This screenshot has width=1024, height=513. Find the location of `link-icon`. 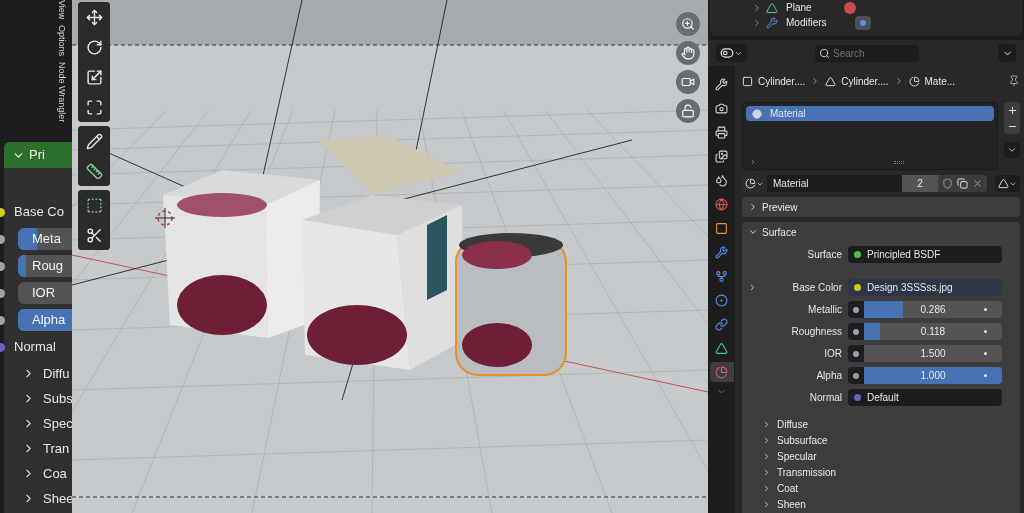

link-icon is located at coordinates (721, 324).